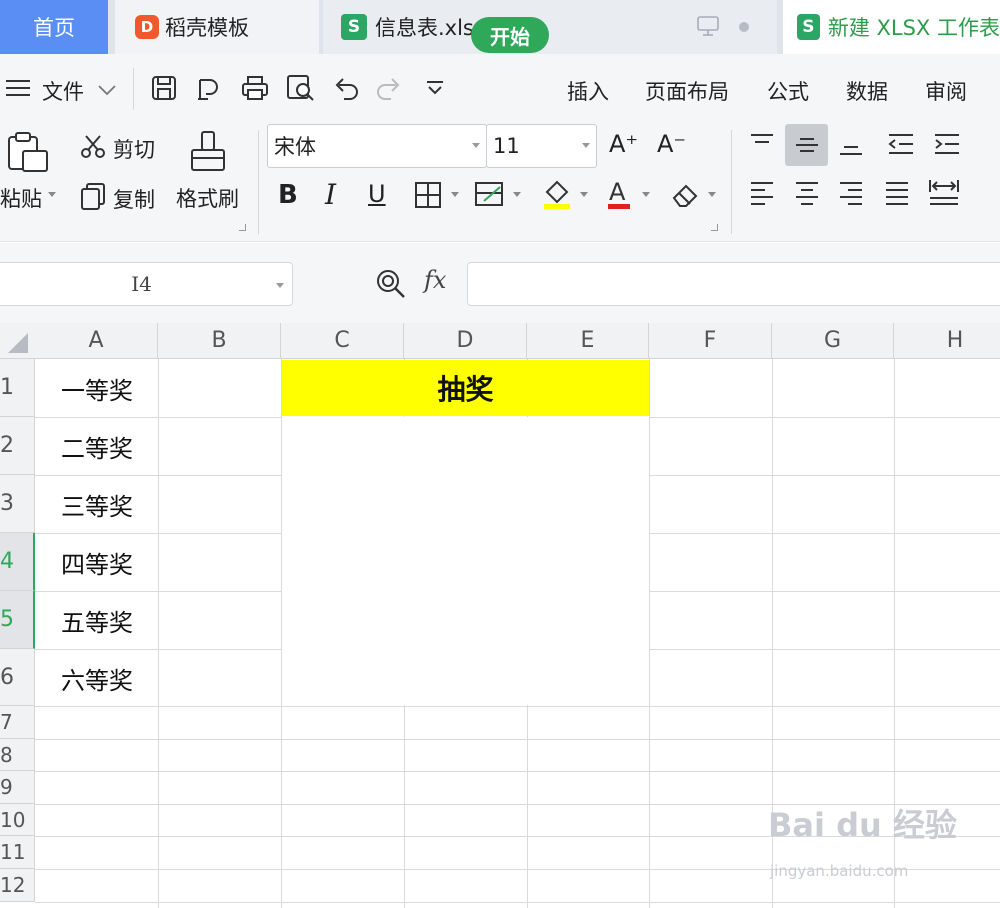 This screenshot has width=1000, height=908. What do you see at coordinates (687, 91) in the screenshot?
I see `menu-page-layout: 页面布局` at bounding box center [687, 91].